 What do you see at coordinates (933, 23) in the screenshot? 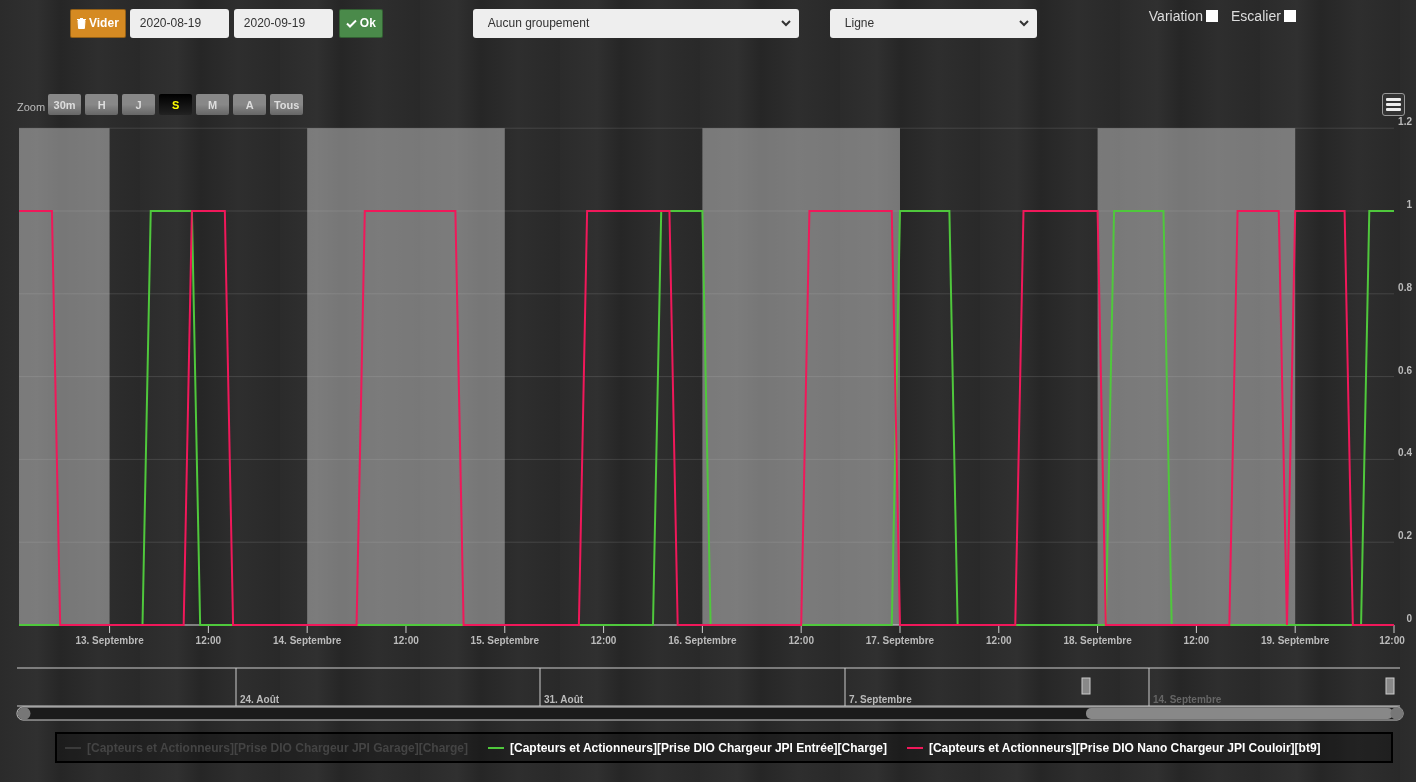
I see `chart-type-select: Ligne` at bounding box center [933, 23].